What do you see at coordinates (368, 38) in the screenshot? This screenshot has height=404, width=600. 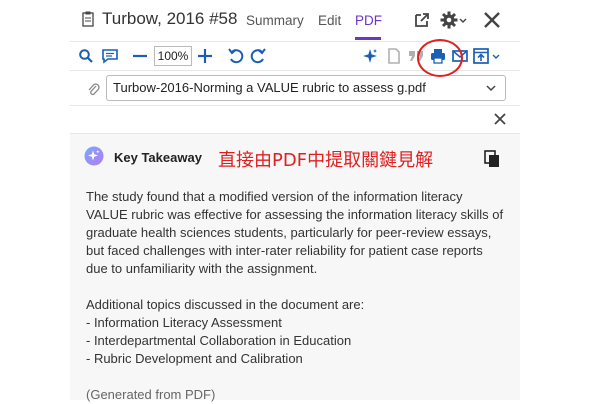 I see `active-tab-indicator` at bounding box center [368, 38].